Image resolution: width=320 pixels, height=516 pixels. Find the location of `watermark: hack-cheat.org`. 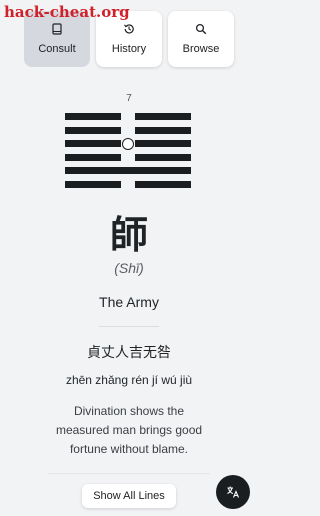

watermark: hack-cheat.org is located at coordinates (67, 12).